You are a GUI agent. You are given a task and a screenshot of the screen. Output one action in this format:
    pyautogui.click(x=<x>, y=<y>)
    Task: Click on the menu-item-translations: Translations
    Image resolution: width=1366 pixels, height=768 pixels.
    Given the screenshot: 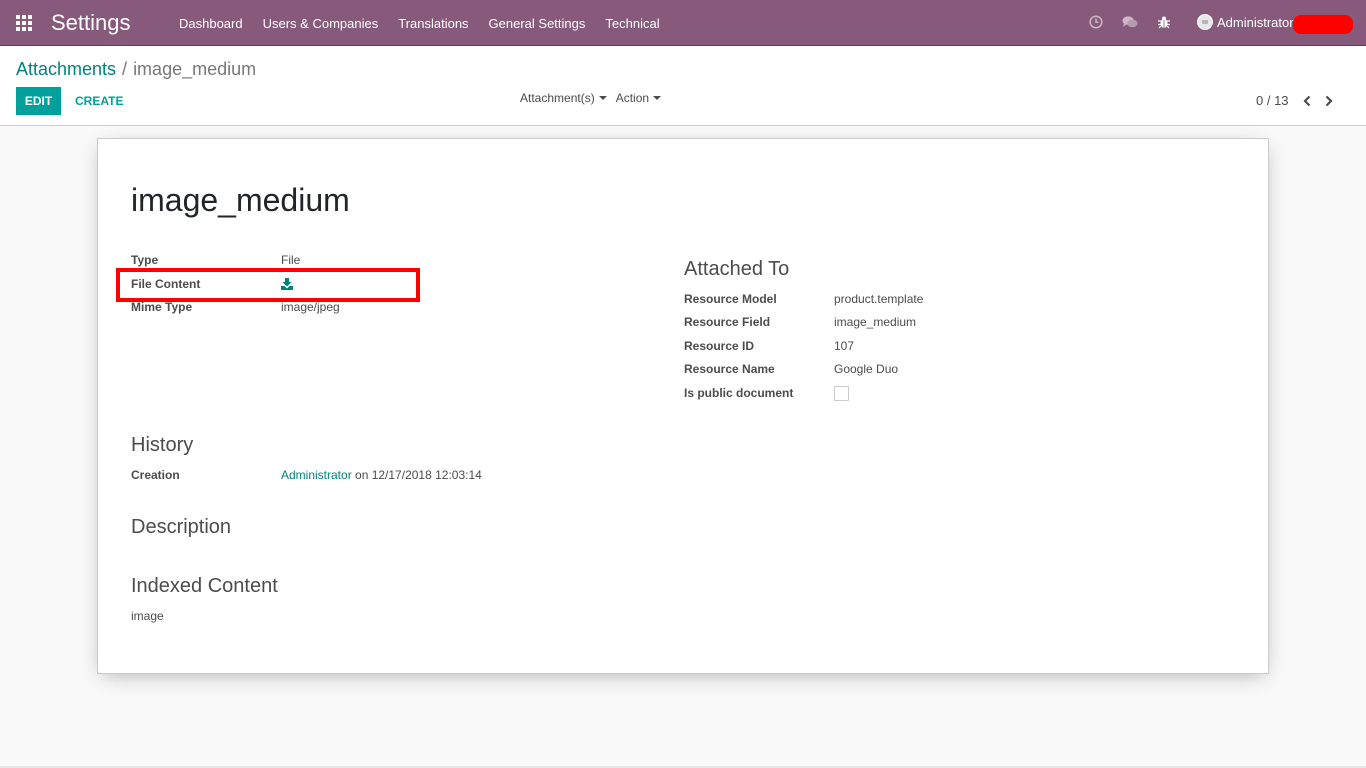 What is the action you would take?
    pyautogui.click(x=433, y=23)
    